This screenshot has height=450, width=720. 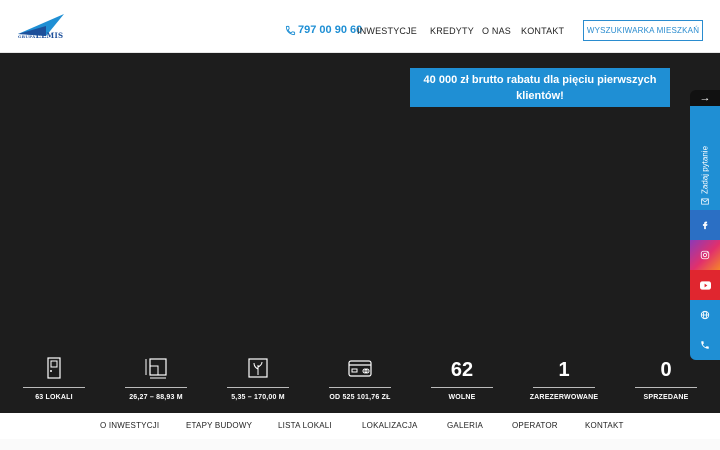 What do you see at coordinates (54, 368) in the screenshot?
I see `door-icon` at bounding box center [54, 368].